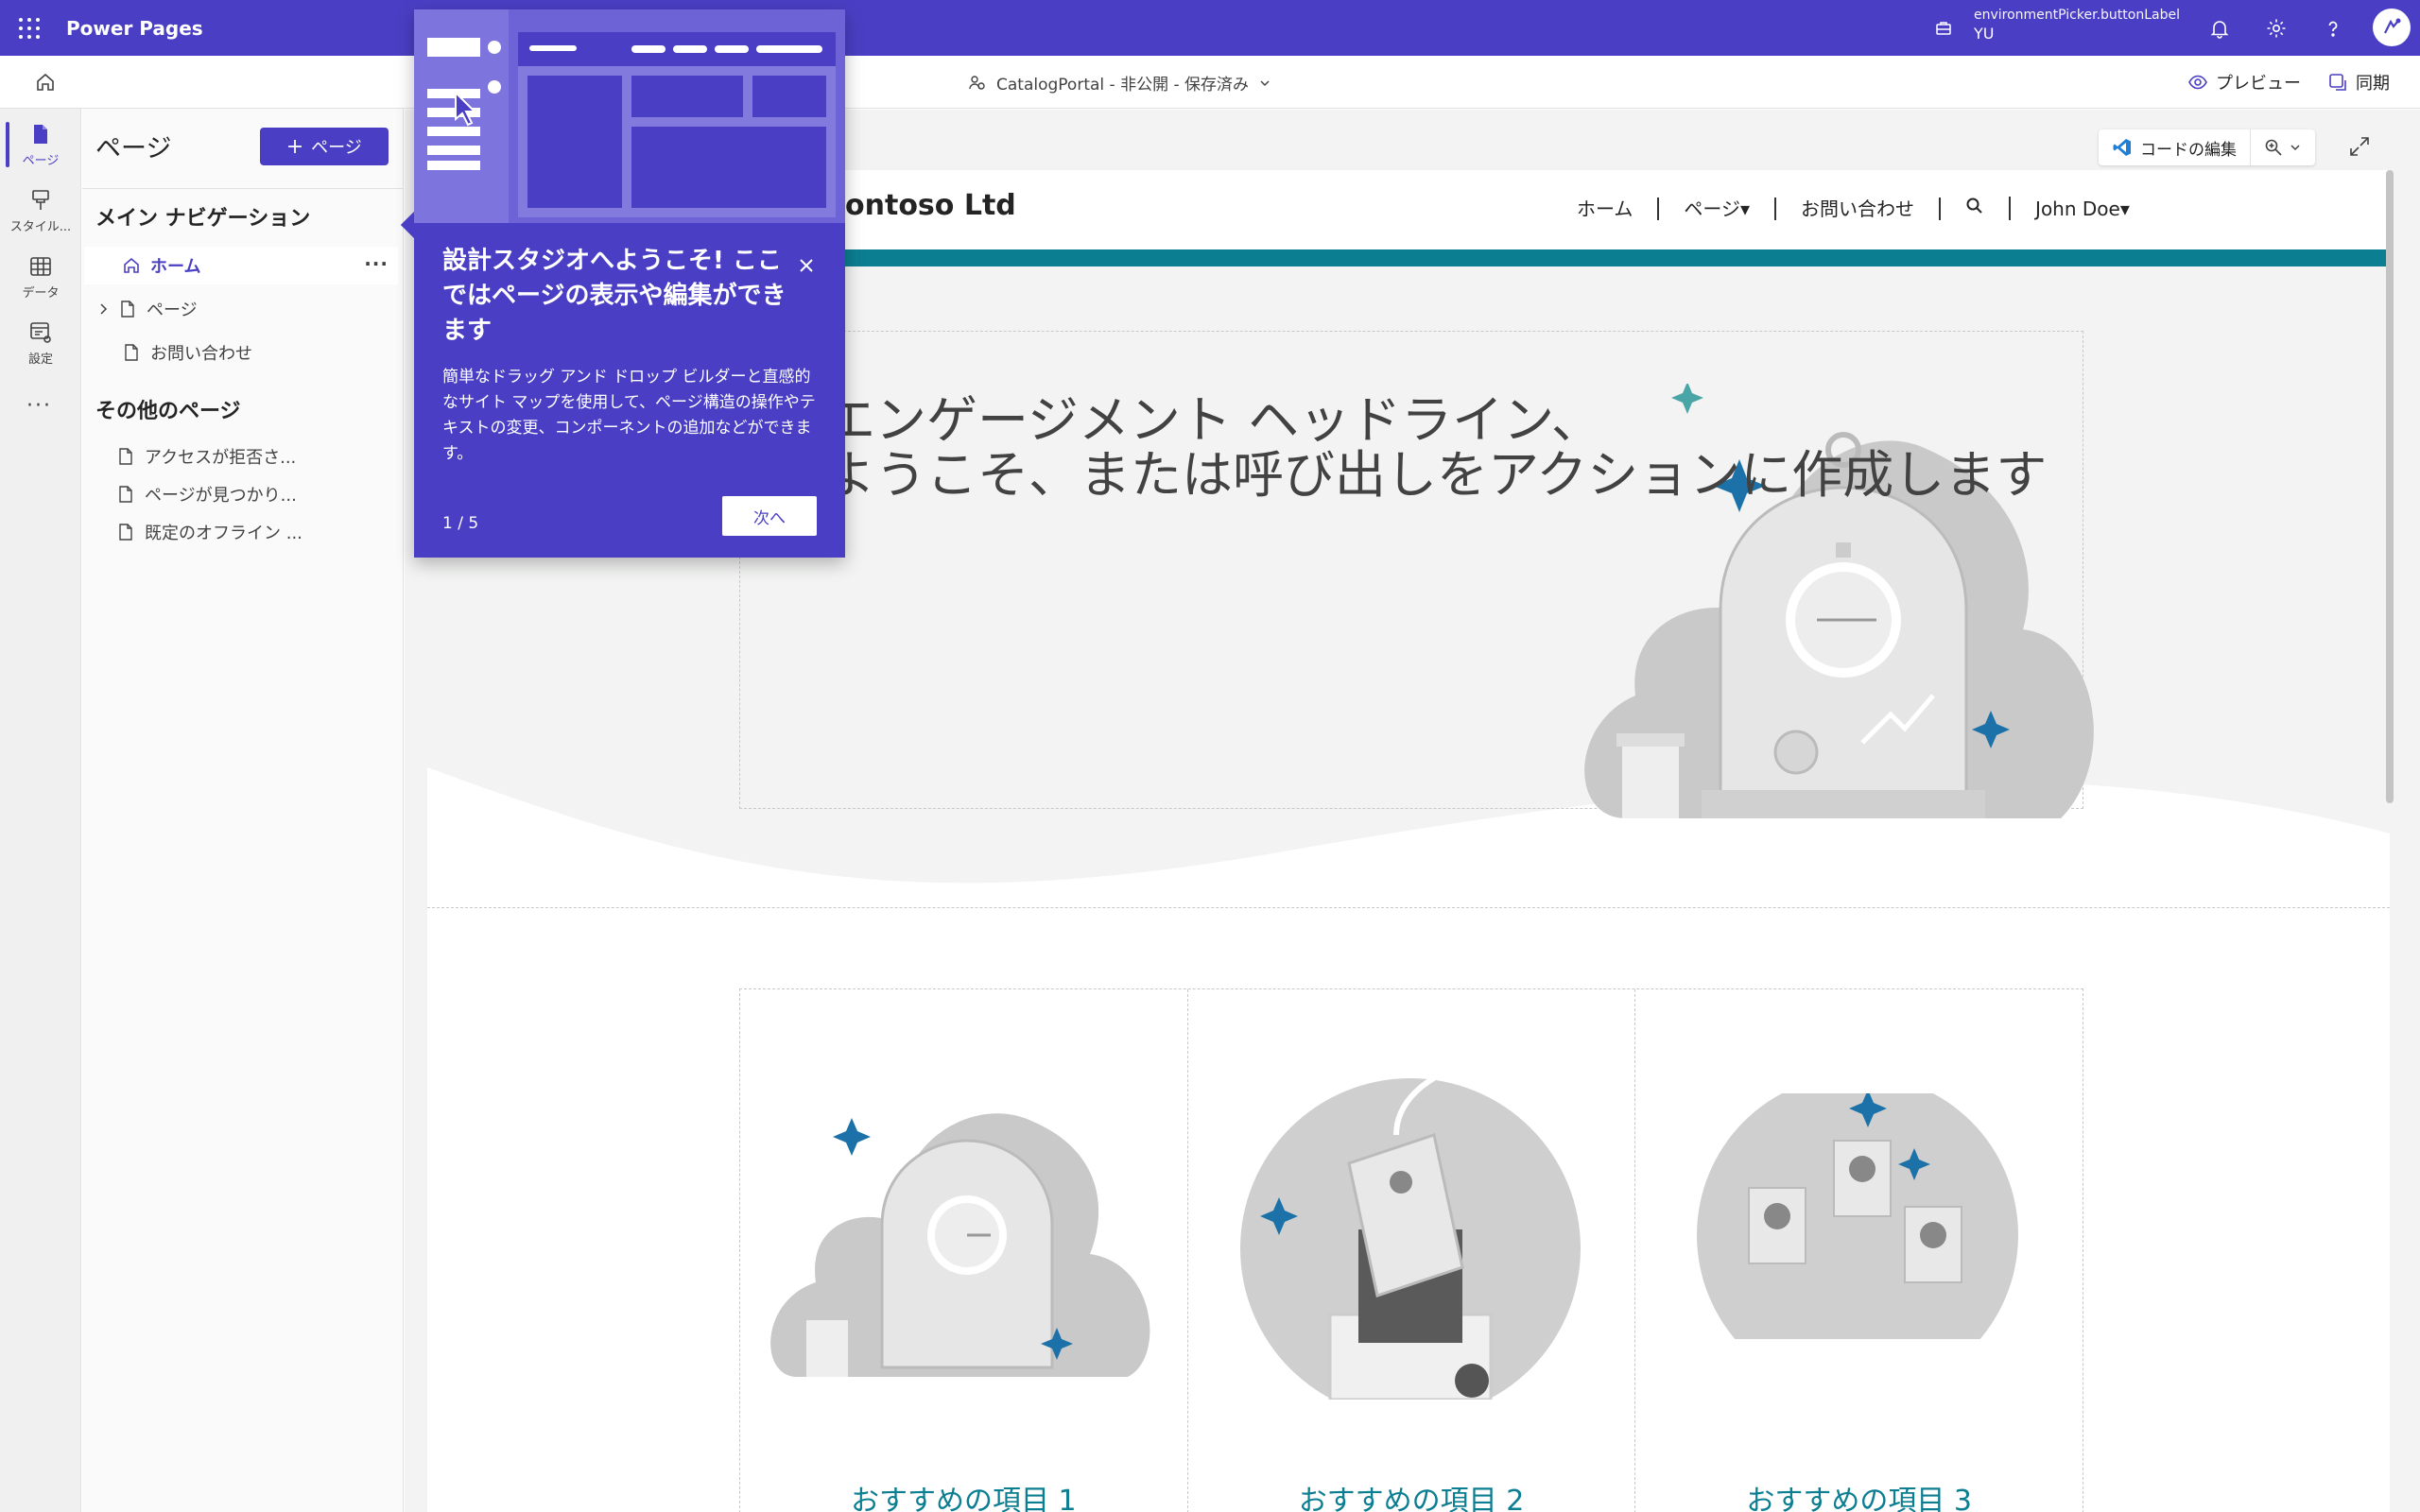  I want to click on site-nav-search, so click(1977, 208).